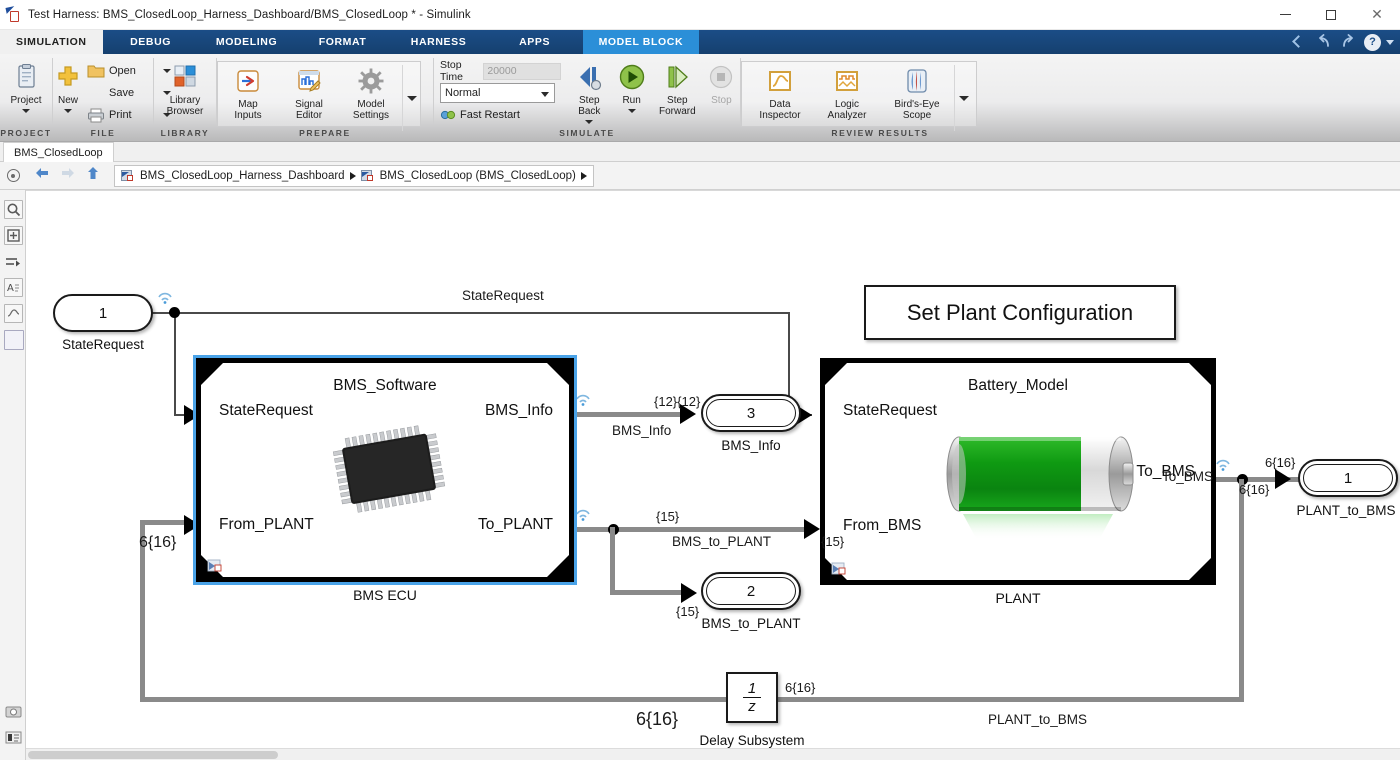  What do you see at coordinates (51, 42) in the screenshot?
I see `tab-simulation: SIMULATION` at bounding box center [51, 42].